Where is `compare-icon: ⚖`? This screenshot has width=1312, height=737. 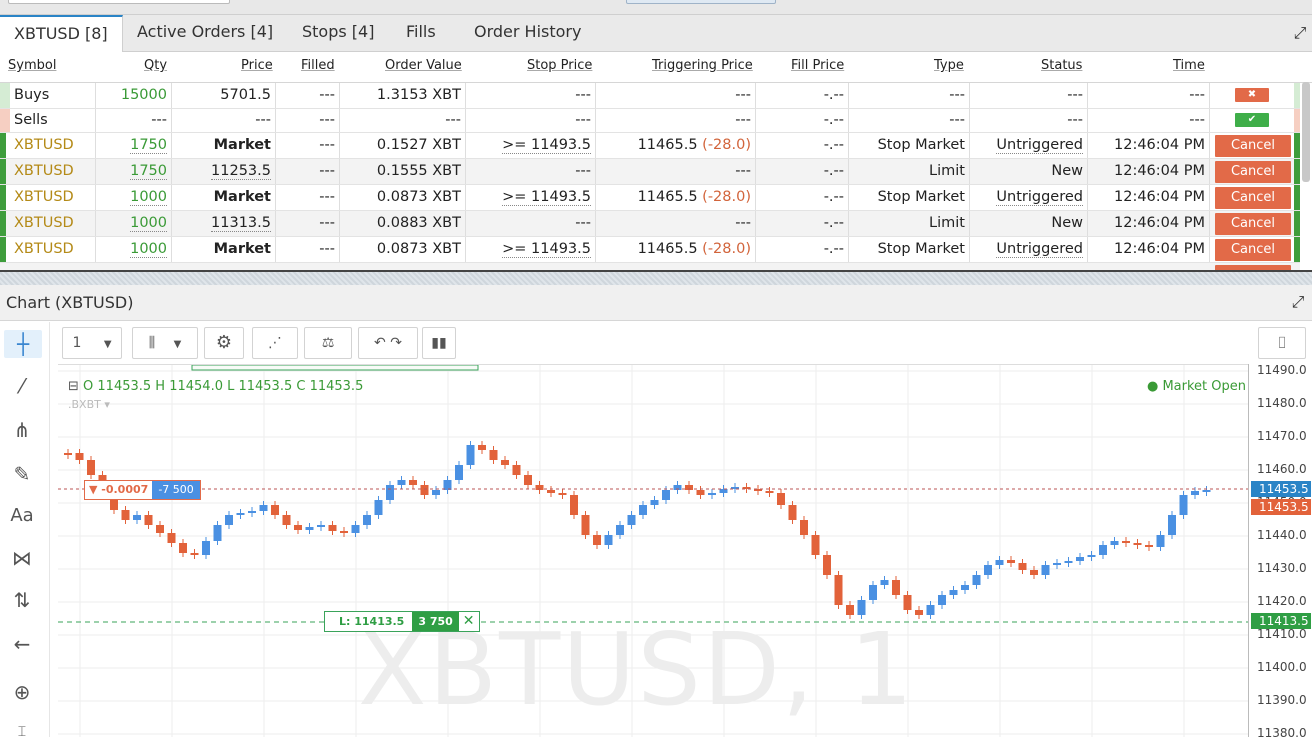 compare-icon: ⚖ is located at coordinates (328, 343).